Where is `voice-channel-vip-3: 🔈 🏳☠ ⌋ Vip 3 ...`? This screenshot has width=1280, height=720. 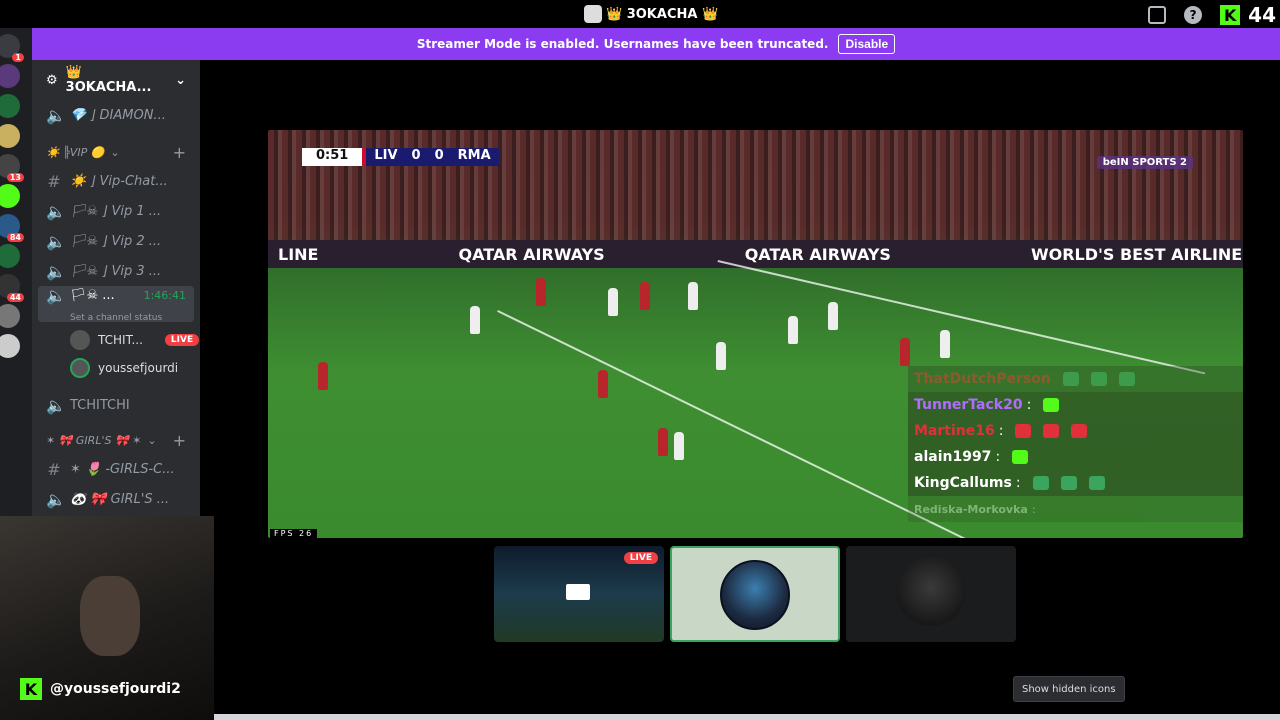 voice-channel-vip-3: 🔈 🏳☠ ⌋ Vip 3 ... is located at coordinates (116, 271).